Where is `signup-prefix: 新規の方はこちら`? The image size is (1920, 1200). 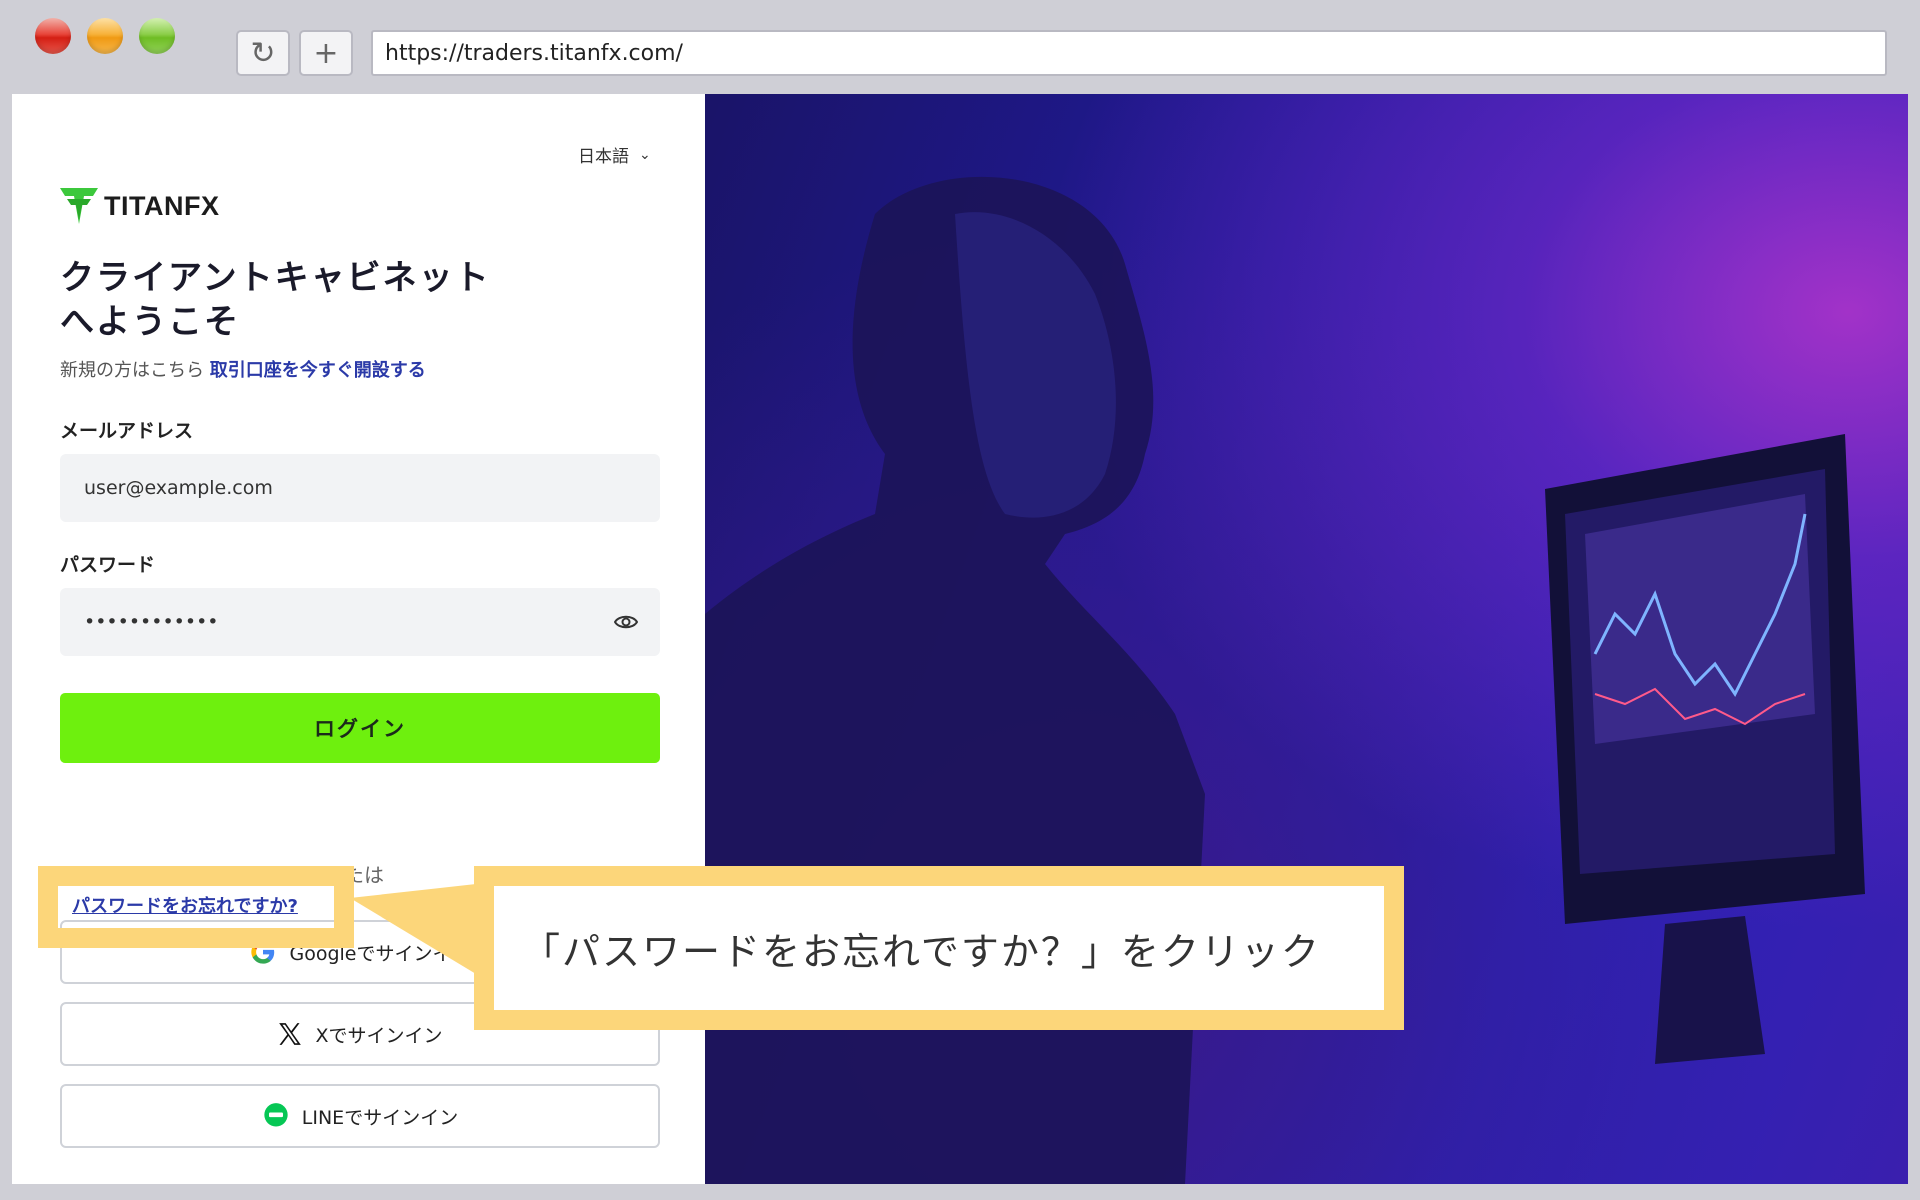
signup-prefix: 新規の方はこちら is located at coordinates (132, 370).